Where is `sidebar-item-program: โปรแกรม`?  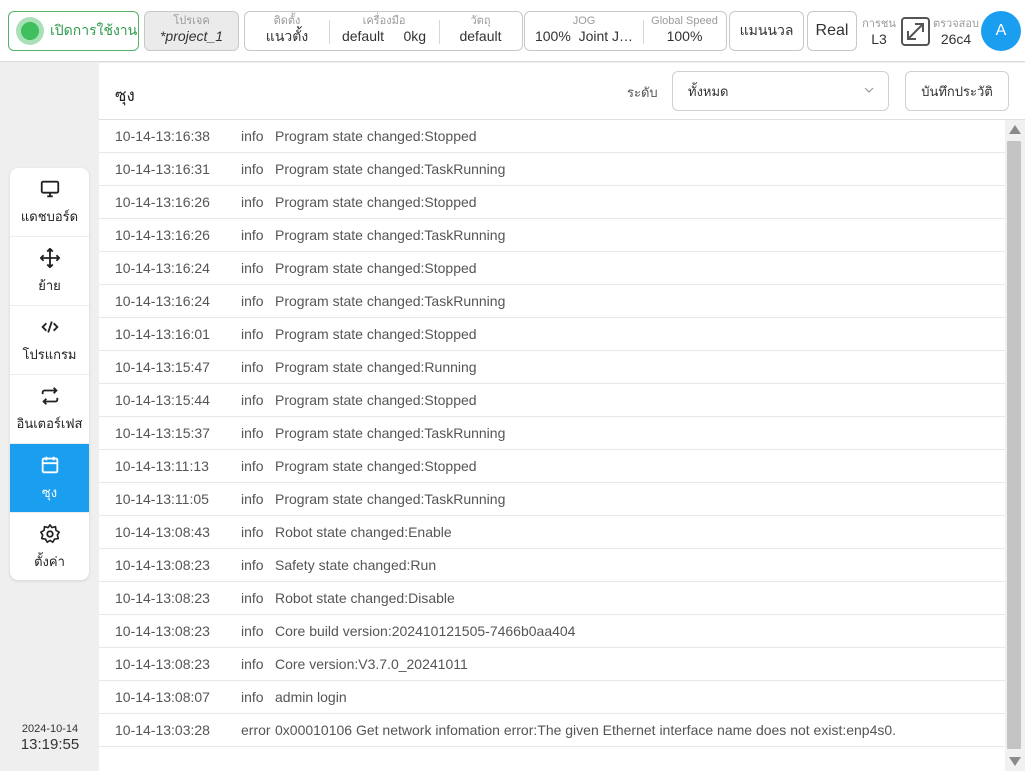 sidebar-item-program: โปรแกรม is located at coordinates (49, 340).